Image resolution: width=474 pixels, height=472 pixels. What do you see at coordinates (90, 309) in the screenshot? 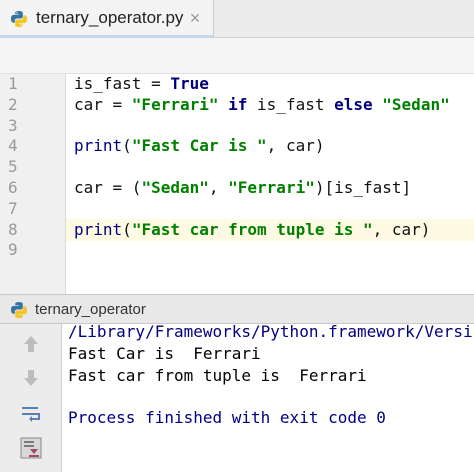
I see `run-config-title: ternary_operator` at bounding box center [90, 309].